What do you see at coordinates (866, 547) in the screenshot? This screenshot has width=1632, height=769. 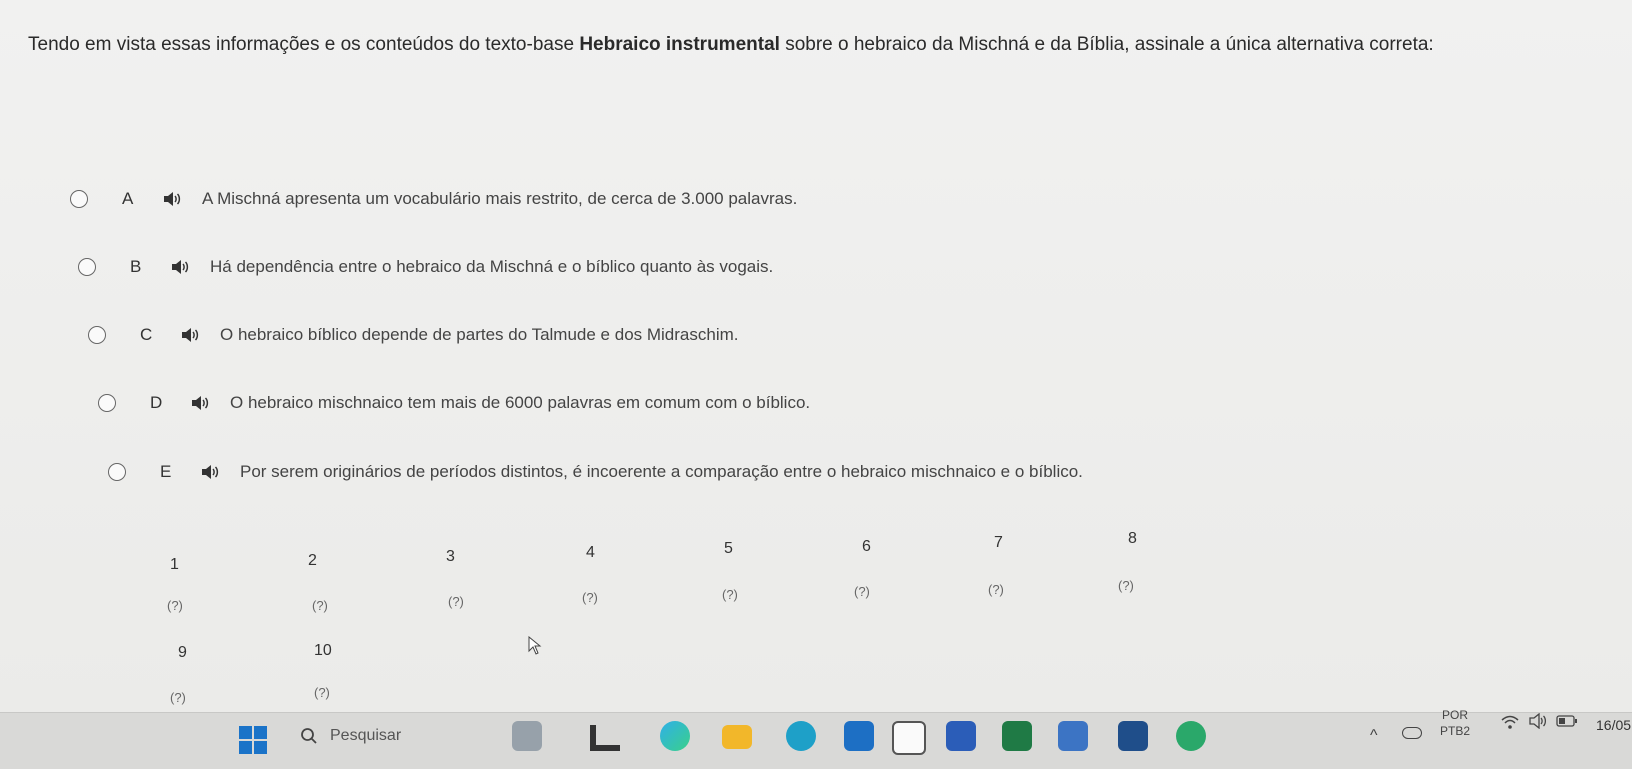 I see `question-nav-num: 6` at bounding box center [866, 547].